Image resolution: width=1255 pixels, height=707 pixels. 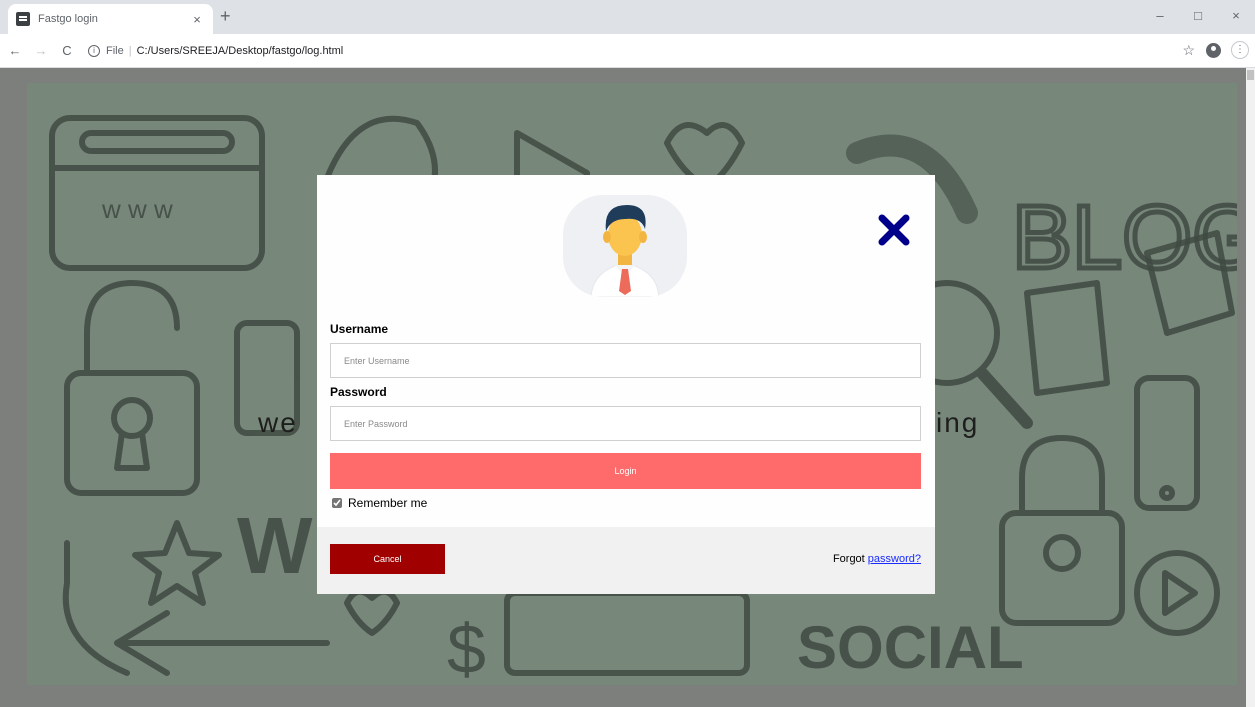 What do you see at coordinates (1124, 238) in the screenshot?
I see `doodle-blog-text: BLOG` at bounding box center [1124, 238].